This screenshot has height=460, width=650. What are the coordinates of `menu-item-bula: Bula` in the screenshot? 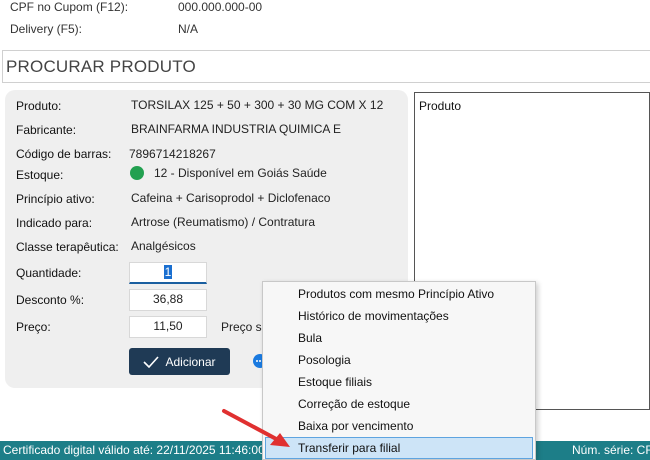 It's located at (399, 338).